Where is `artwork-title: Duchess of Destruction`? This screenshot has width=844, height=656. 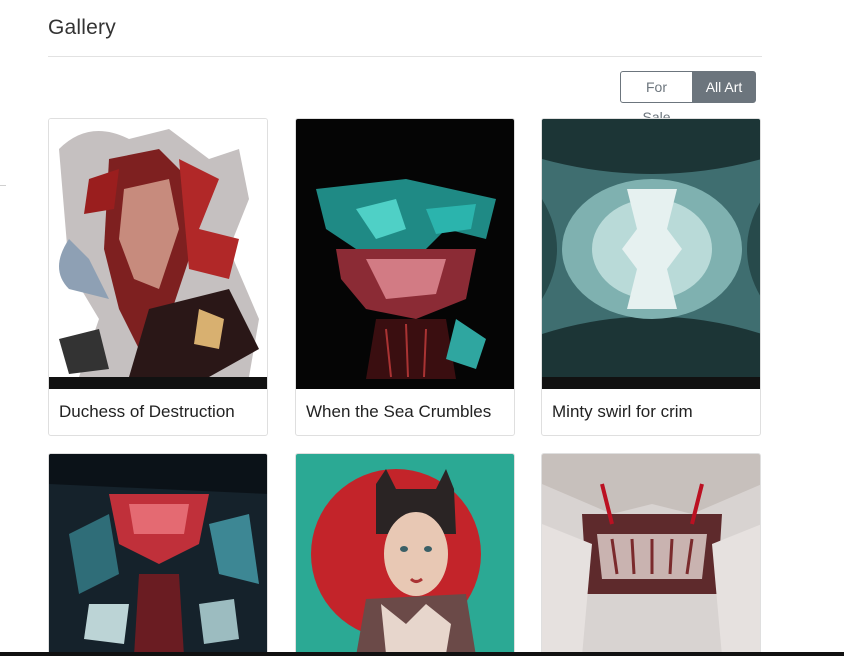 artwork-title: Duchess of Destruction is located at coordinates (158, 412).